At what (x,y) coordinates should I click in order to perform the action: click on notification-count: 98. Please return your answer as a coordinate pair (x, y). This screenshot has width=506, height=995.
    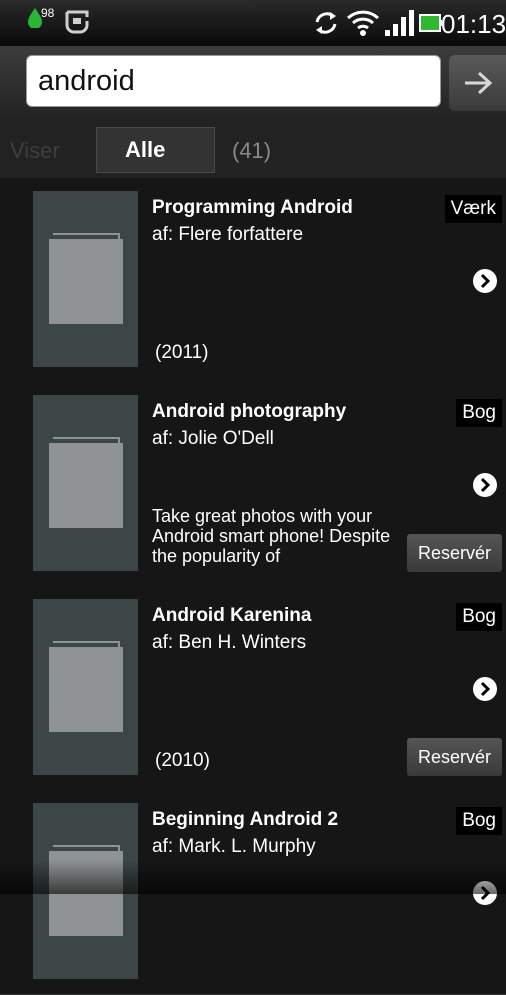
    Looking at the image, I should click on (48, 13).